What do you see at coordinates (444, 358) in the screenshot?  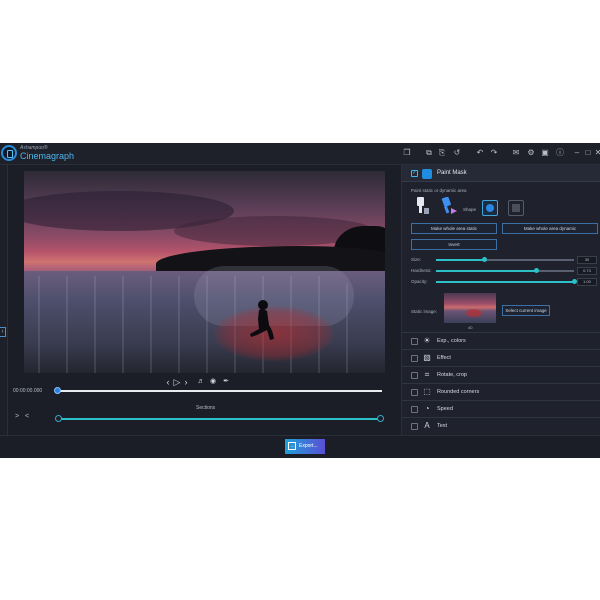 I see `section-label: Effect` at bounding box center [444, 358].